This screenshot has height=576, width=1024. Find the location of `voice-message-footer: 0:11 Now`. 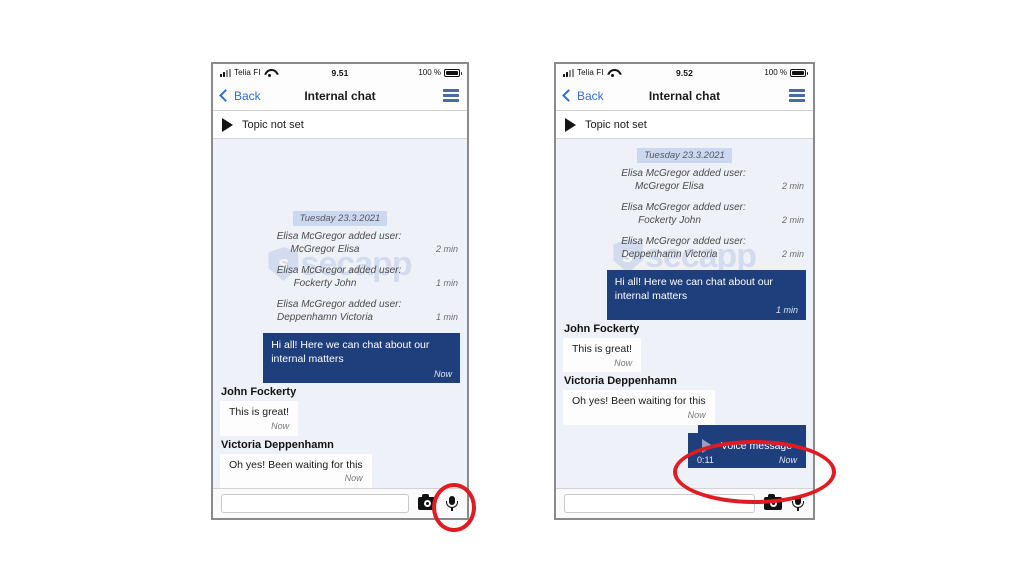

voice-message-footer: 0:11 Now is located at coordinates (747, 460).